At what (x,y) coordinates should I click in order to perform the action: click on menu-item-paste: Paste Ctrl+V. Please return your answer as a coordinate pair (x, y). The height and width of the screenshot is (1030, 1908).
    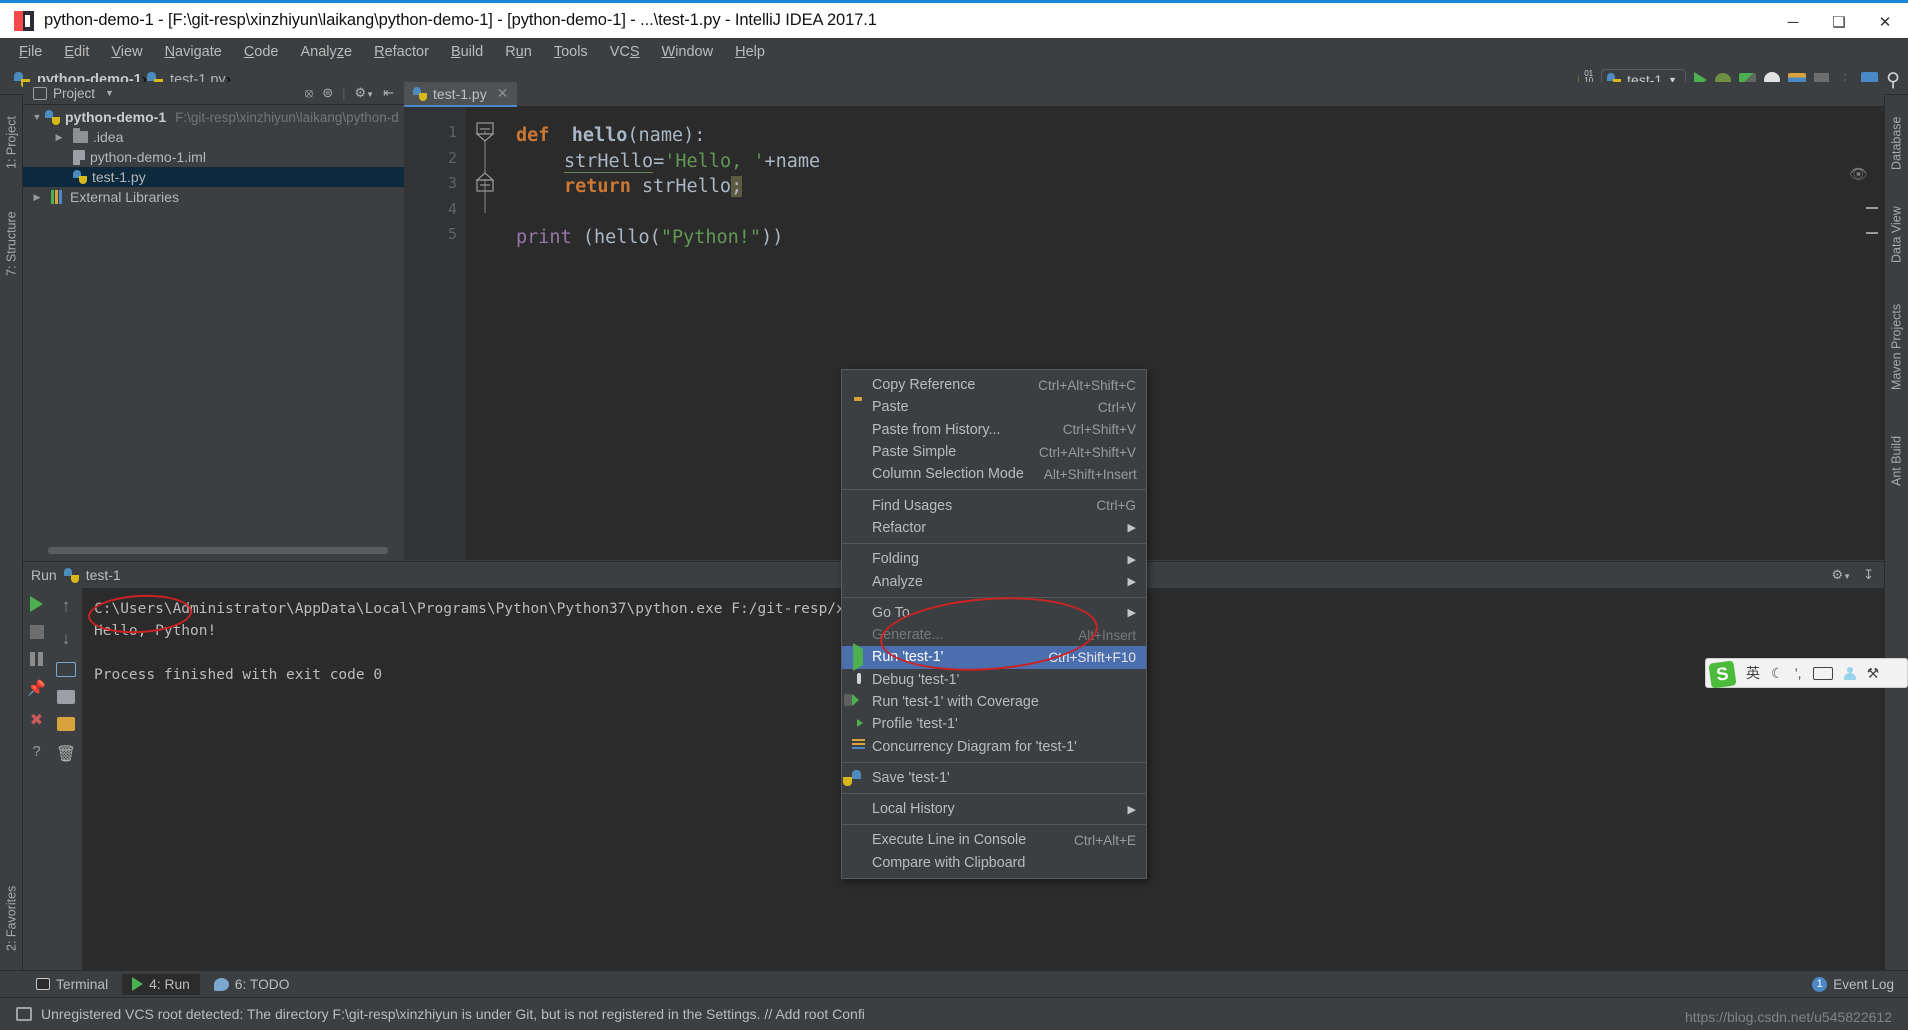
    Looking at the image, I should click on (994, 407).